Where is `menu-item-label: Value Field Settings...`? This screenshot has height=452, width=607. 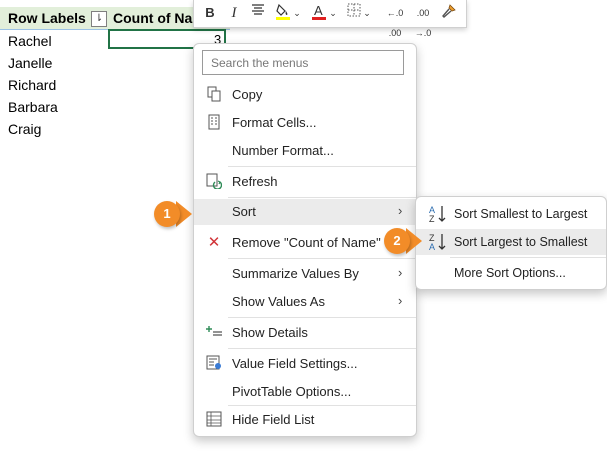
menu-item-label: Value Field Settings... is located at coordinates (295, 363).